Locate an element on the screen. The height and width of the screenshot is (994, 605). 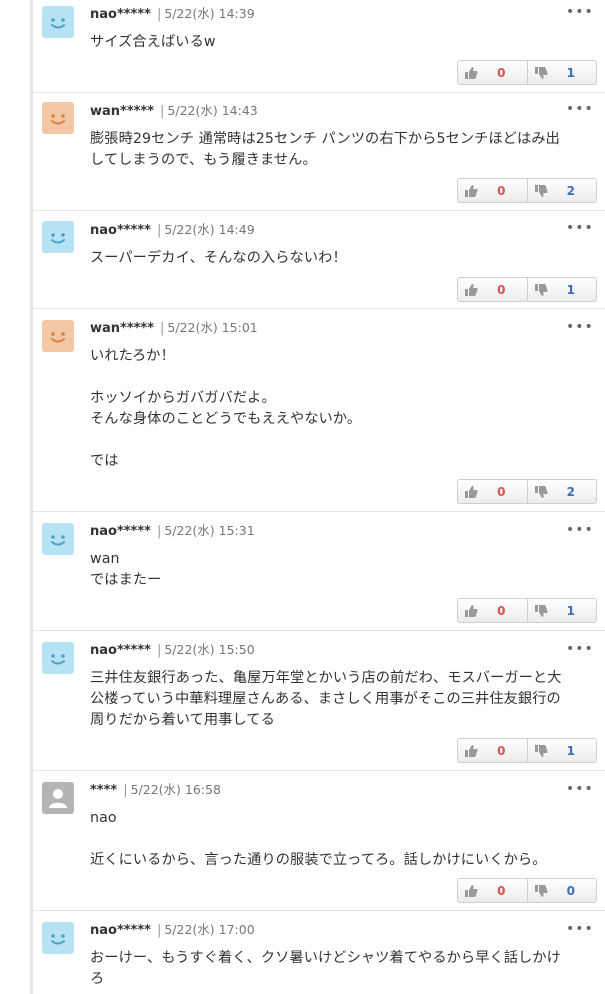
comment-meta: wan***** | 5/22(水) 14:43 is located at coordinates (174, 111).